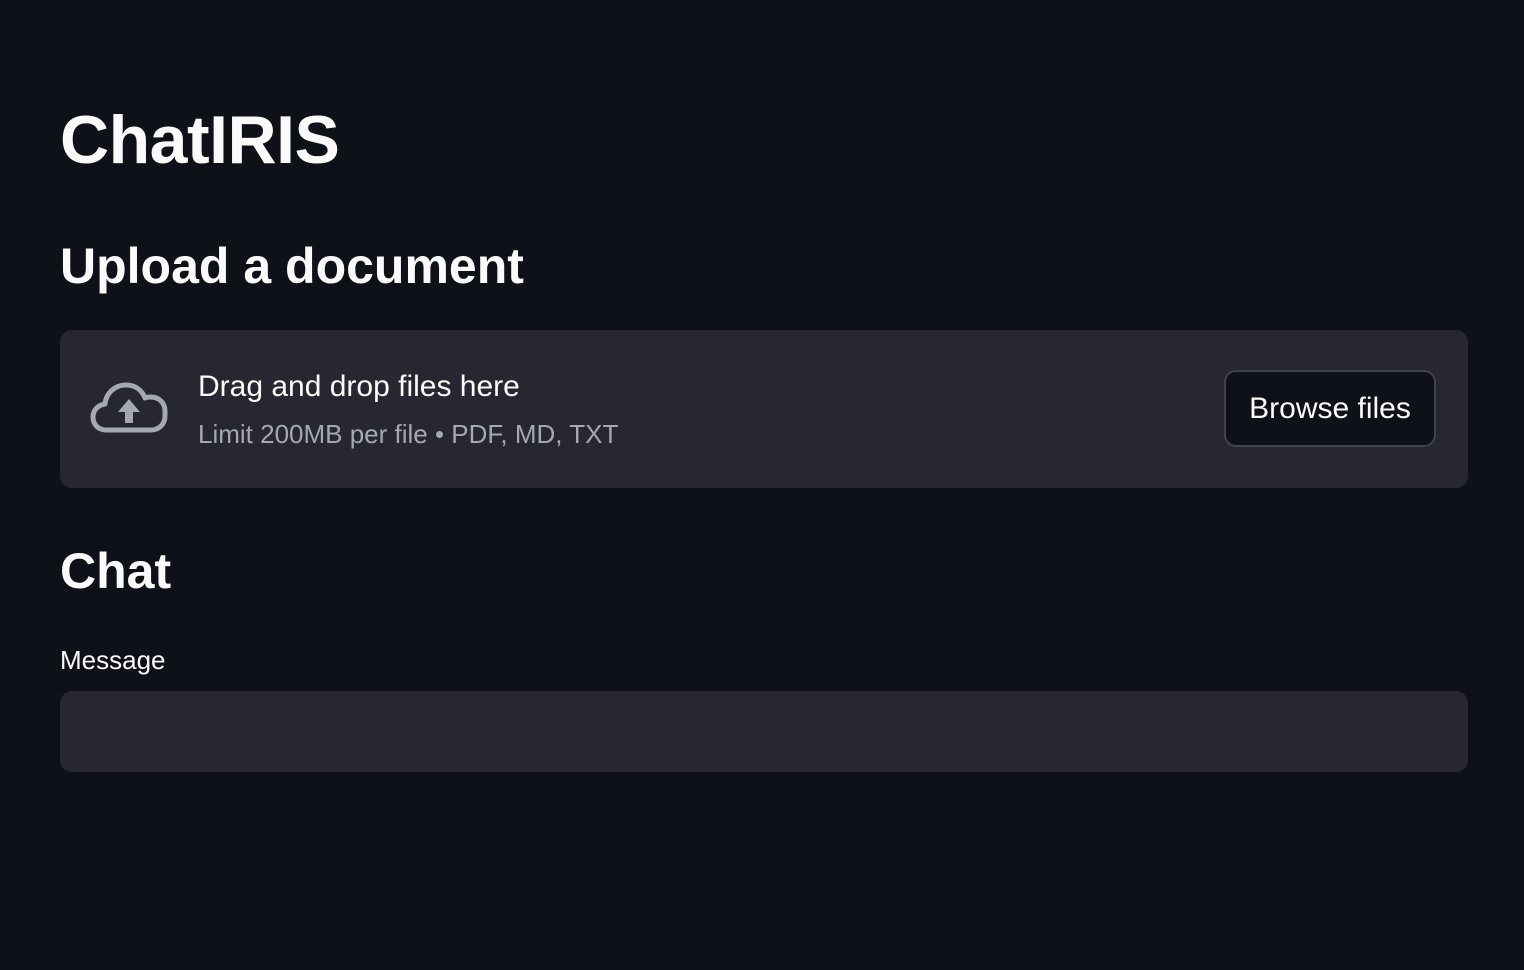  I want to click on upload-heading: Upload a document, so click(292, 266).